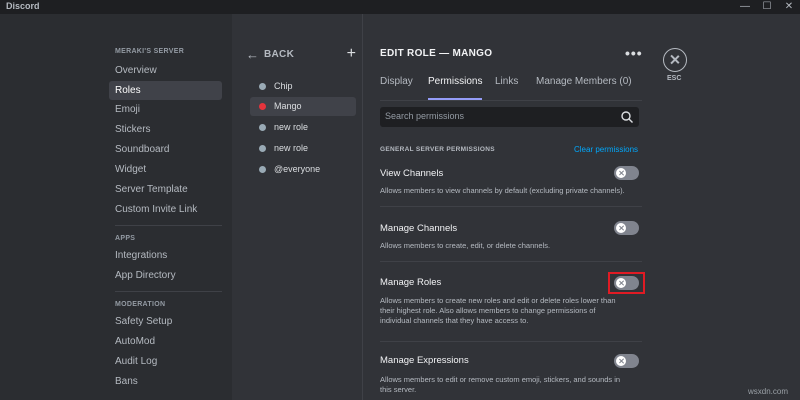  I want to click on esc-label: ESC, so click(674, 78).